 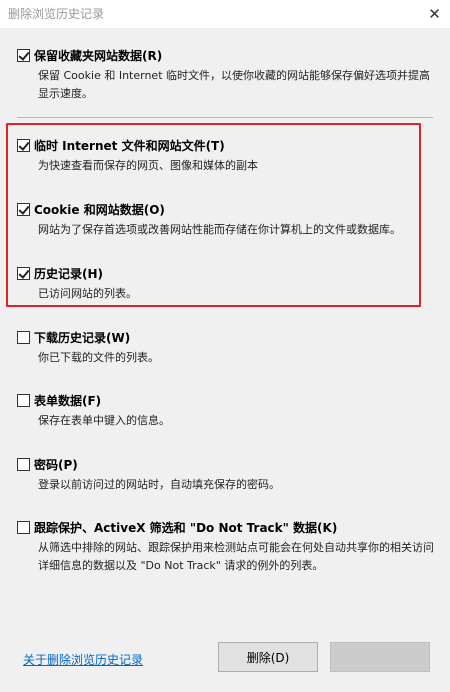 I want to click on option-description: 为快速查看而保存的网页、图像和媒体的副本, so click(x=148, y=165).